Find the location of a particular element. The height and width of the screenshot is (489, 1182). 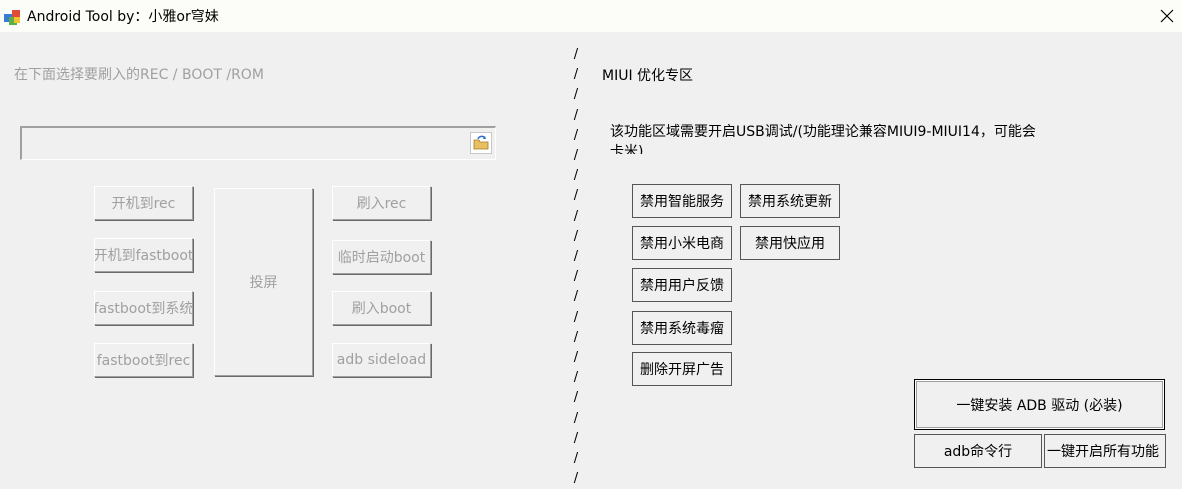

flash-instruction: 在下面选择要刷入的REC / BOOT /ROM is located at coordinates (139, 75).